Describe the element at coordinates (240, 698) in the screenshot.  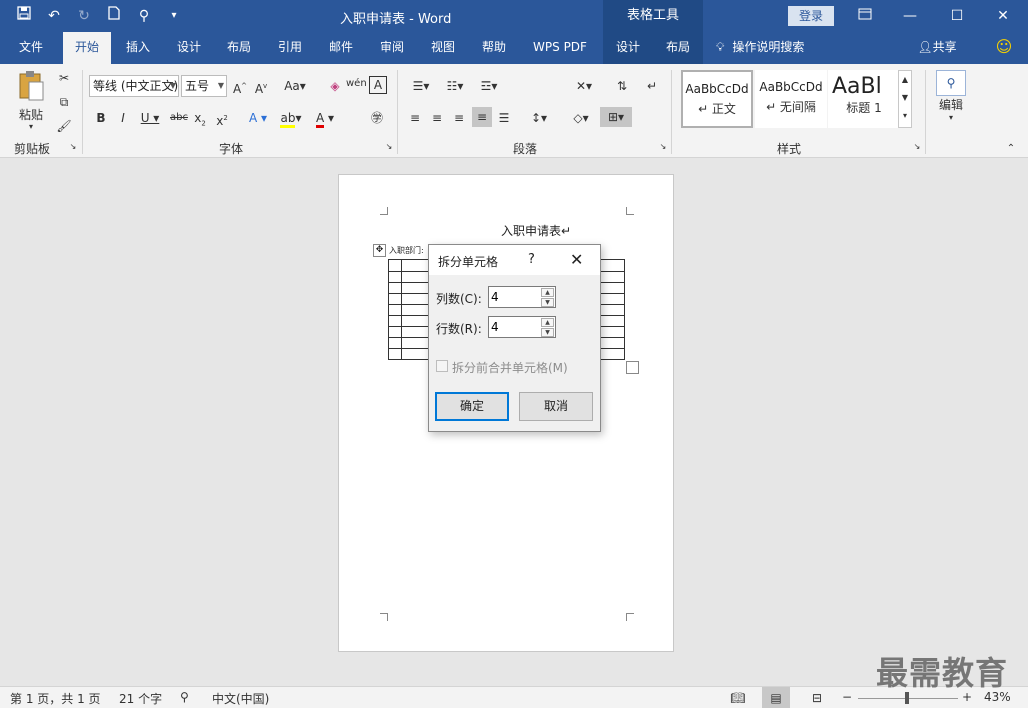
I see `language-indicator: 中文(中国)` at that location.